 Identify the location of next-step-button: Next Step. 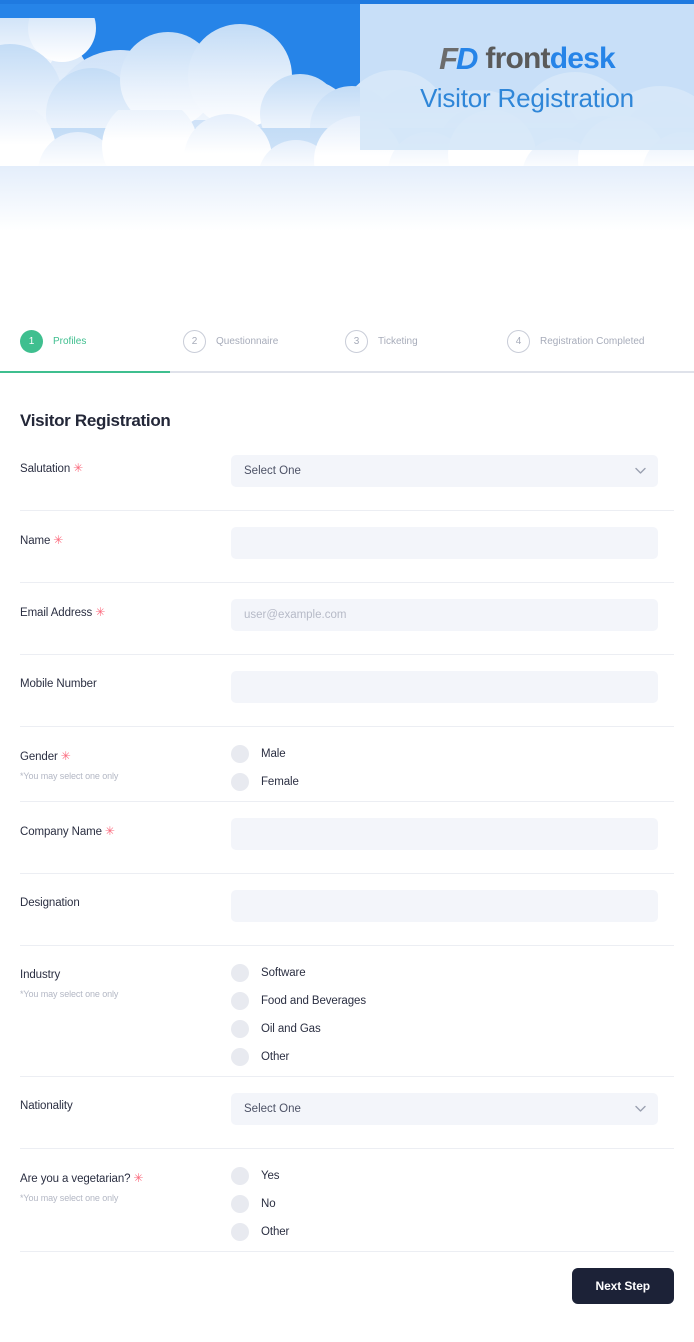
(622, 1286).